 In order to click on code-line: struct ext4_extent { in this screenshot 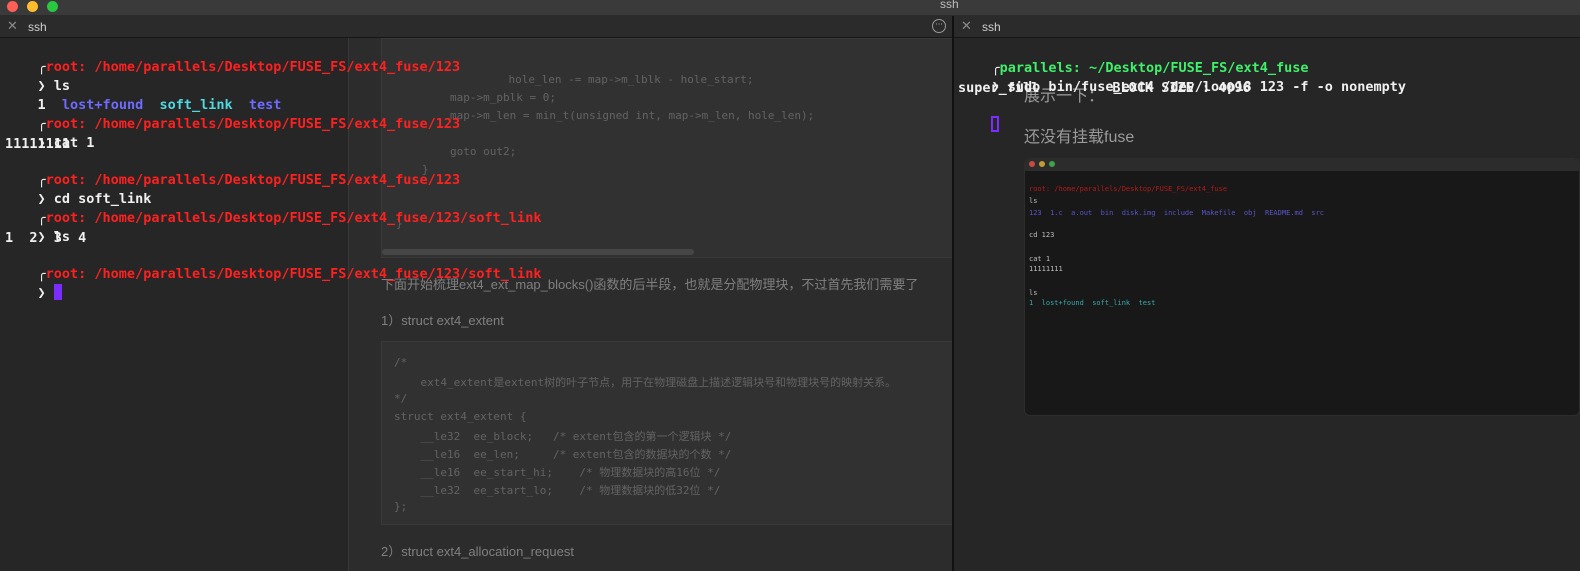, I will do `click(460, 416)`.